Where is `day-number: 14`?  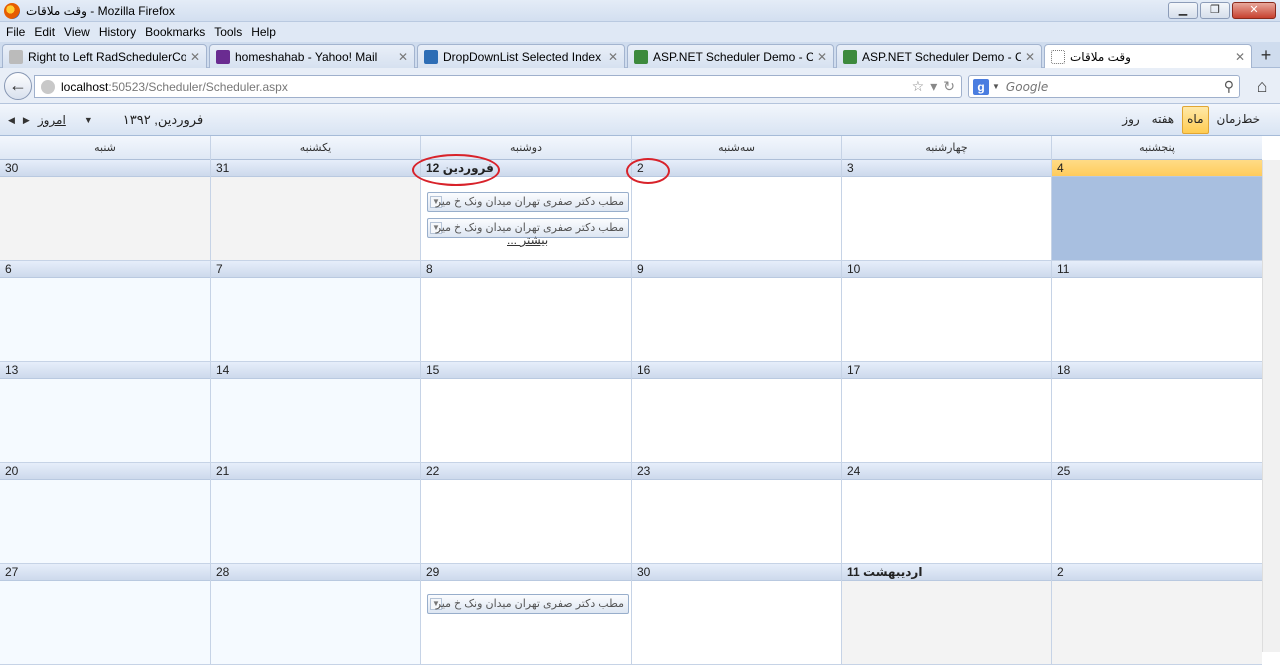
day-number: 14 is located at coordinates (315, 370).